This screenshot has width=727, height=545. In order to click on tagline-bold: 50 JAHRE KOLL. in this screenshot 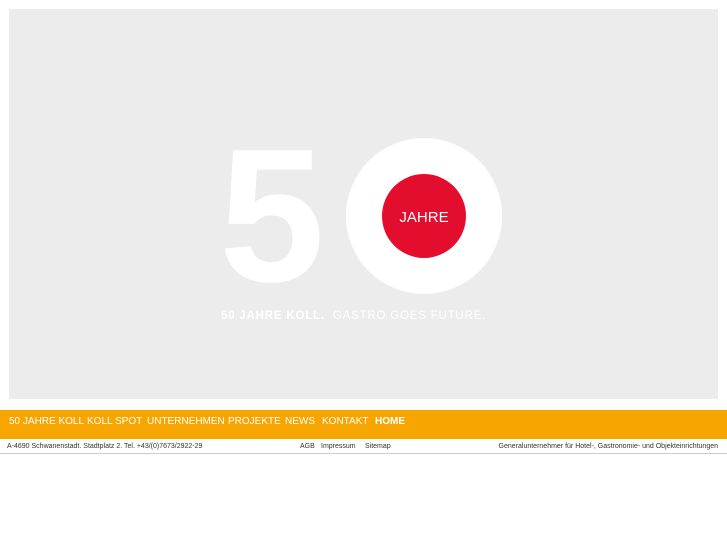, I will do `click(273, 316)`.